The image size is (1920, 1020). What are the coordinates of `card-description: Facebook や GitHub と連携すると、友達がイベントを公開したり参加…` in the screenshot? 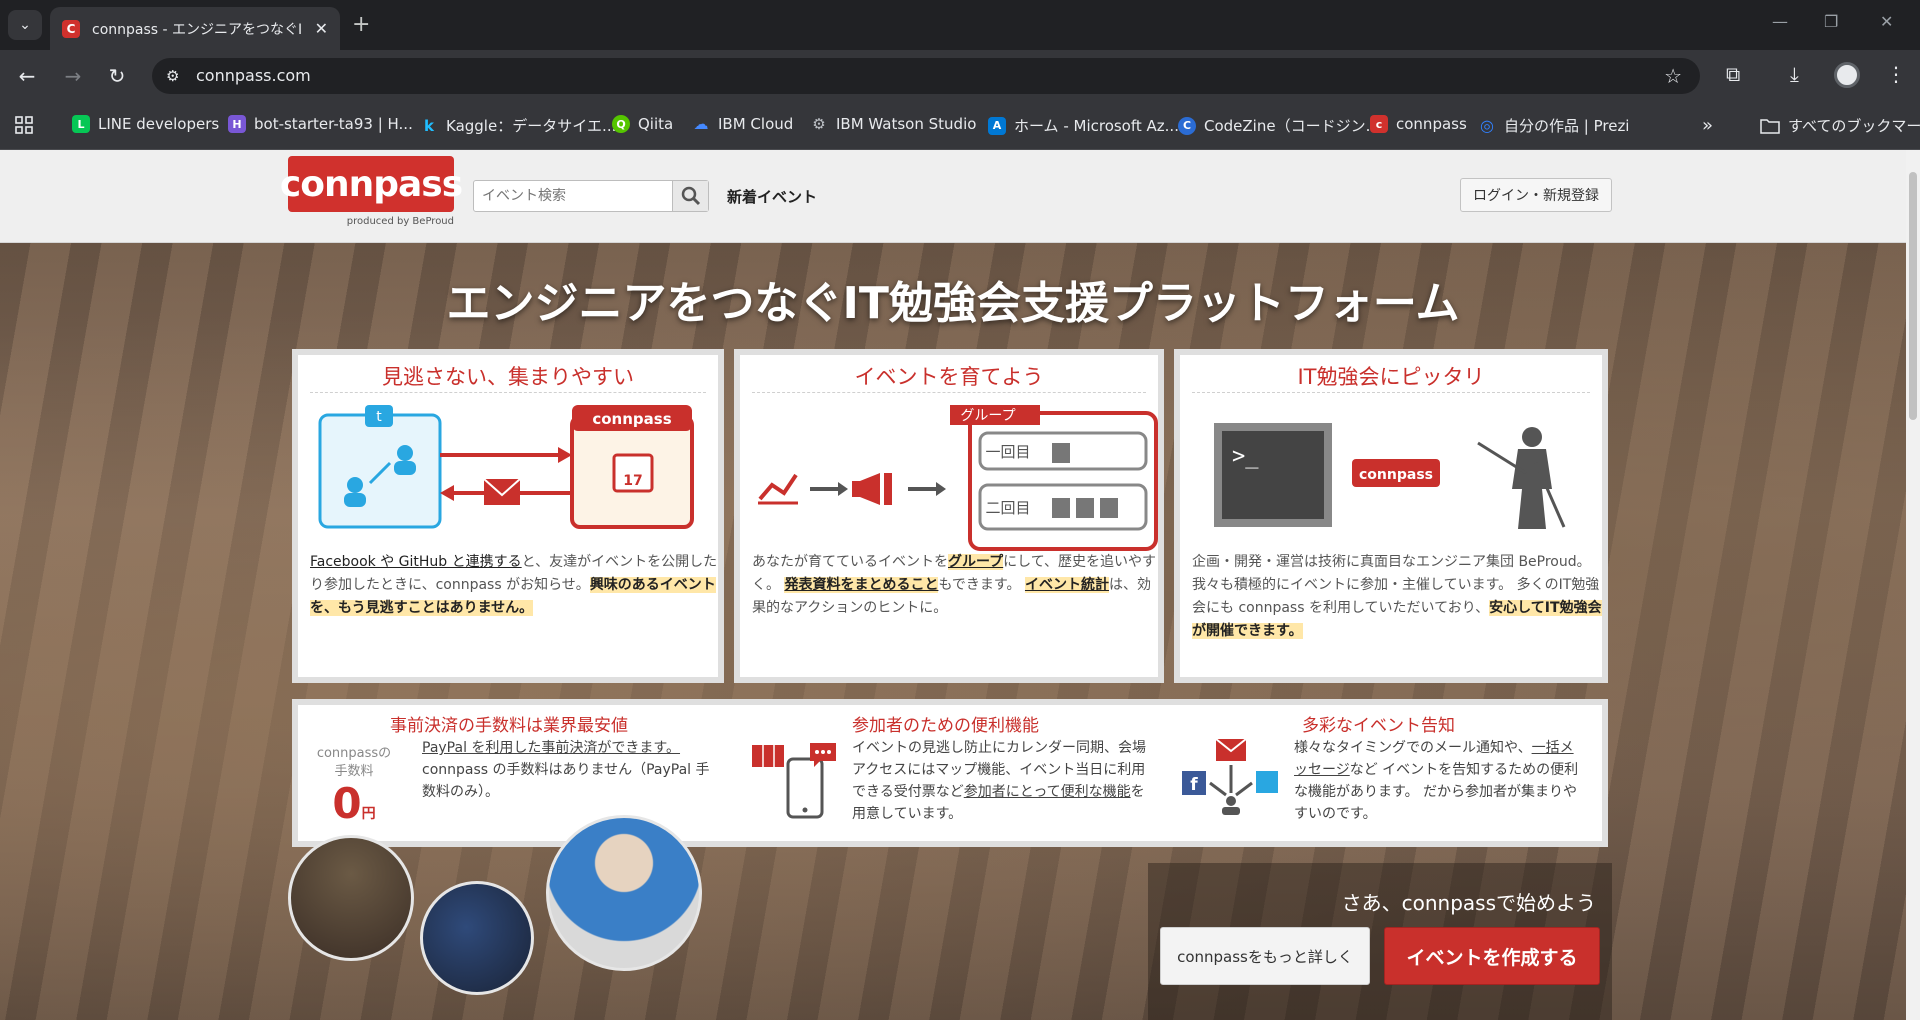 It's located at (515, 585).